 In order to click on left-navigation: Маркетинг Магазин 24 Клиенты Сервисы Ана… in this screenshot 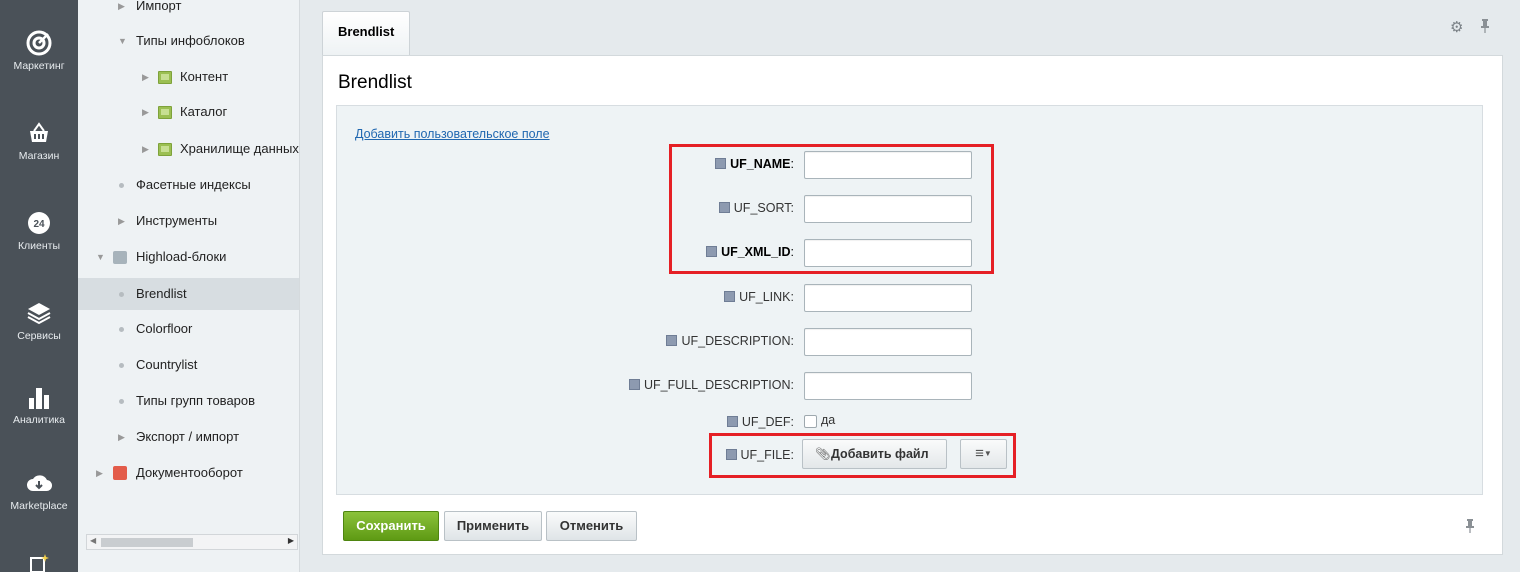, I will do `click(39, 286)`.